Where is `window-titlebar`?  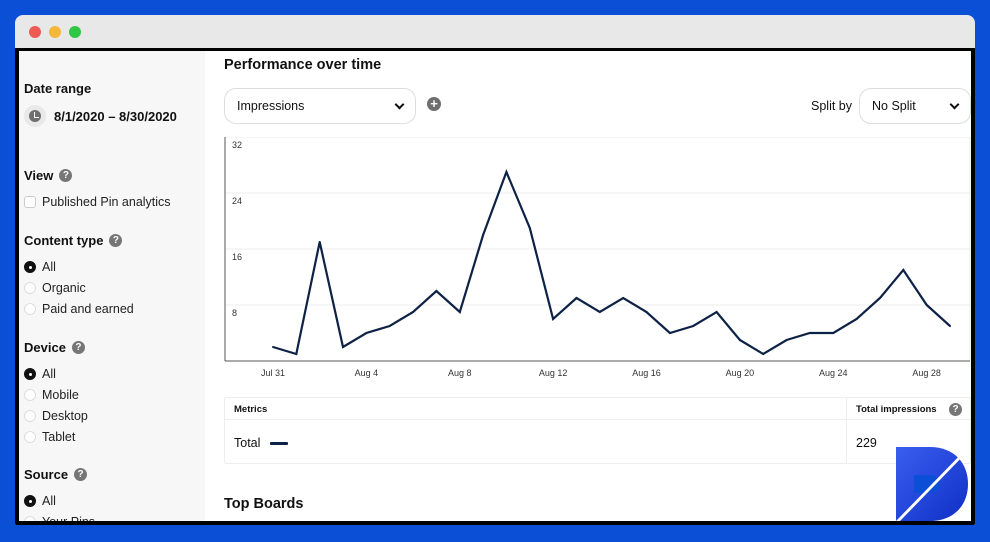
window-titlebar is located at coordinates (495, 31).